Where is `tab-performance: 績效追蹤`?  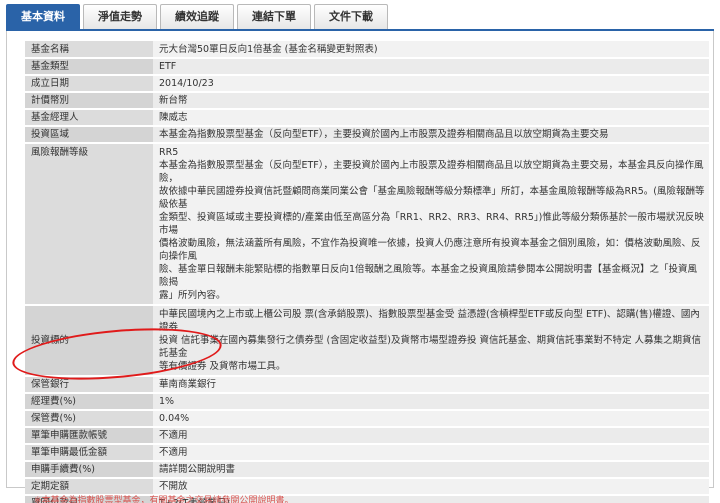 tab-performance: 績效追蹤 is located at coordinates (197, 17).